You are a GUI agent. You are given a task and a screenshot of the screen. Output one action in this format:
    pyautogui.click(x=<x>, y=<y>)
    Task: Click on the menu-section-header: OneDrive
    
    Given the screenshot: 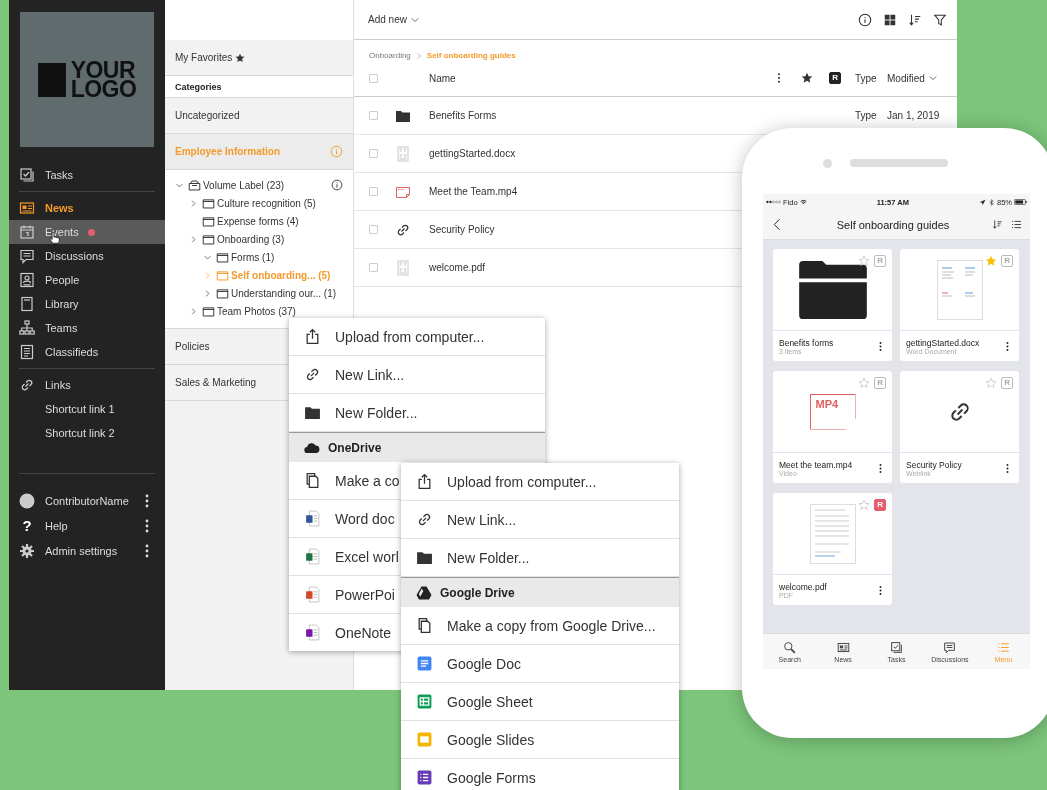 What is the action you would take?
    pyautogui.click(x=417, y=447)
    